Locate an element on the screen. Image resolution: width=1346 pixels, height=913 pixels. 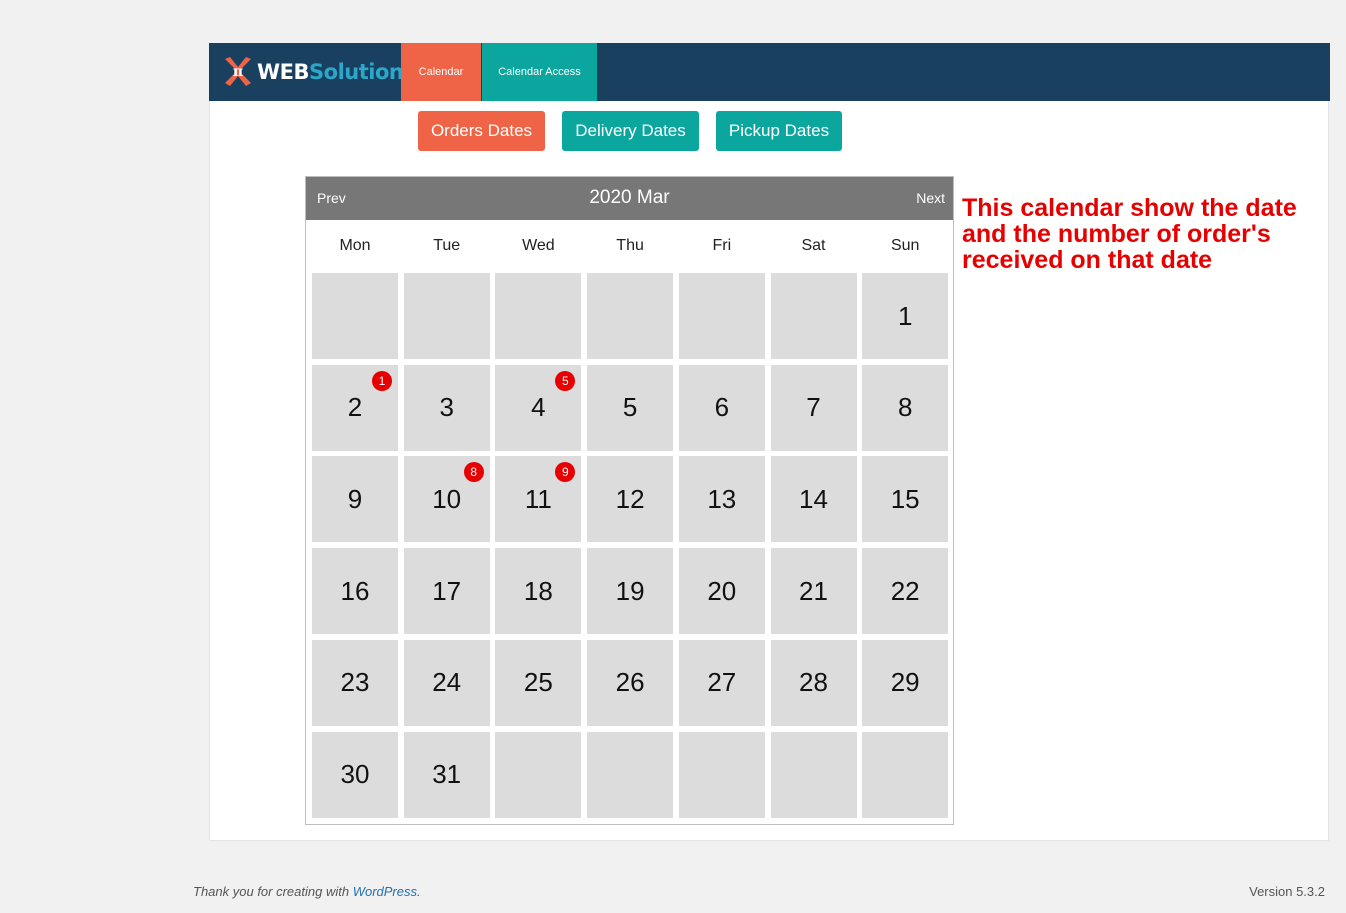
day-number: 25 is located at coordinates (538, 682).